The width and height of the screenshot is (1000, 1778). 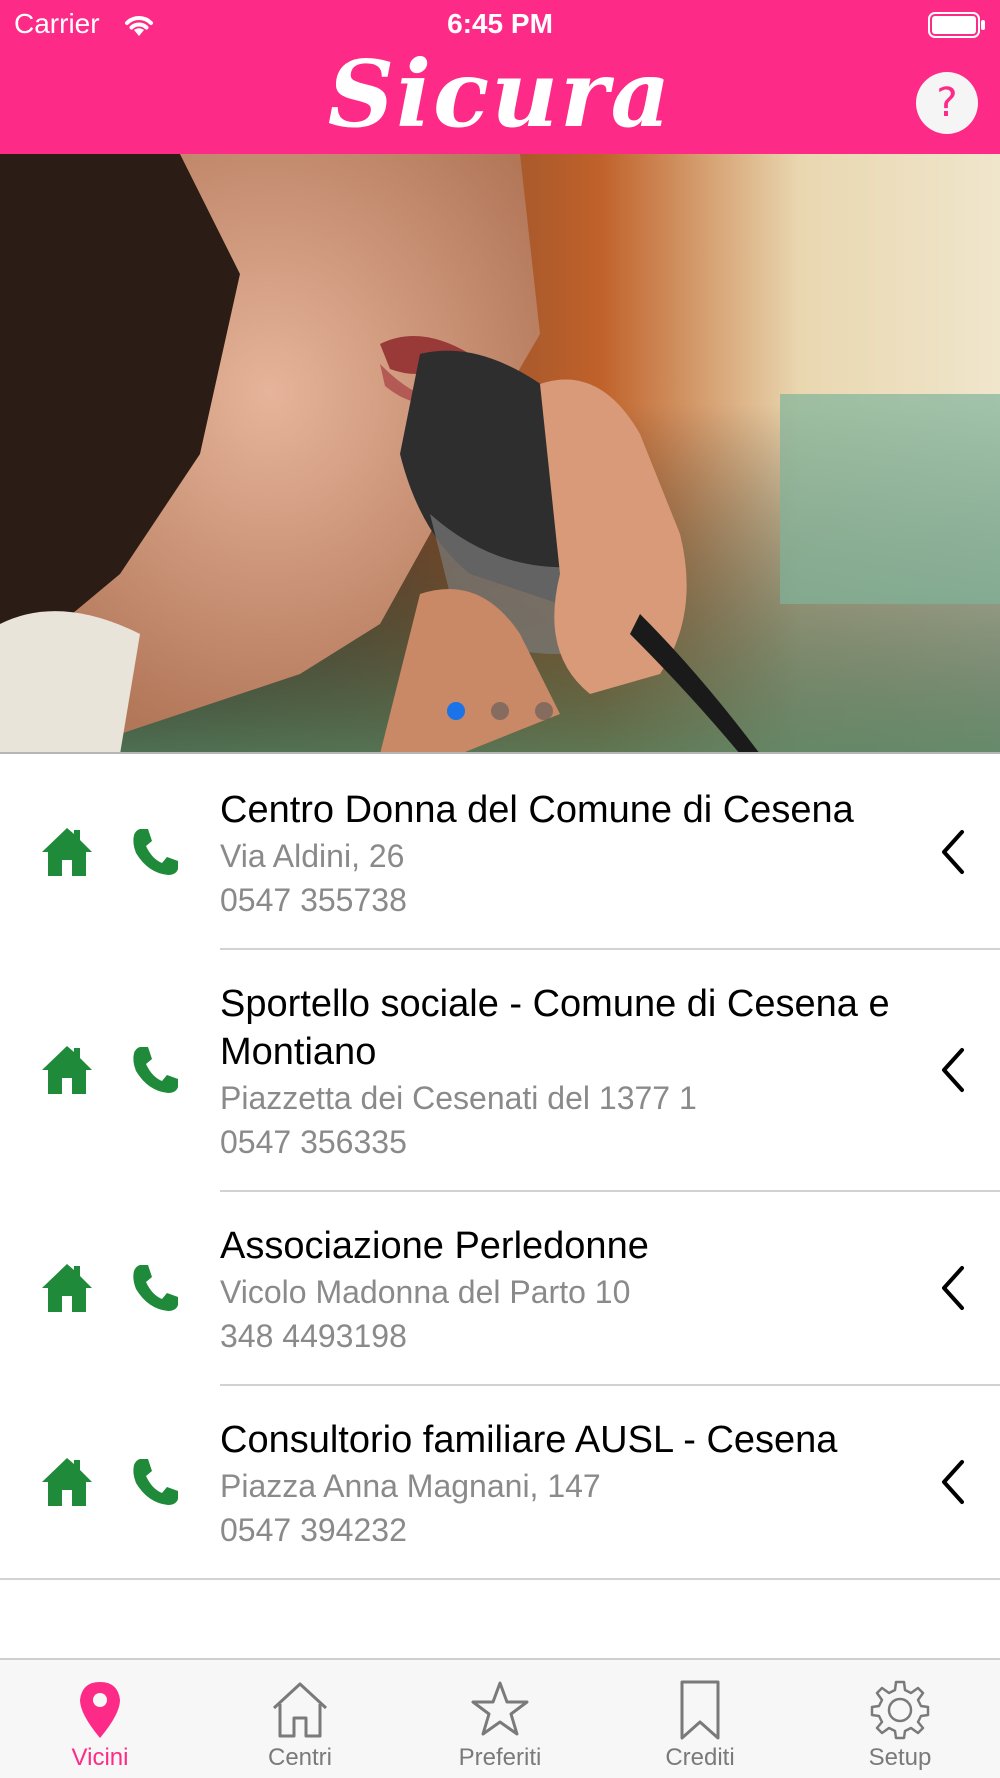 I want to click on tab-setup: Setup, so click(x=900, y=1719).